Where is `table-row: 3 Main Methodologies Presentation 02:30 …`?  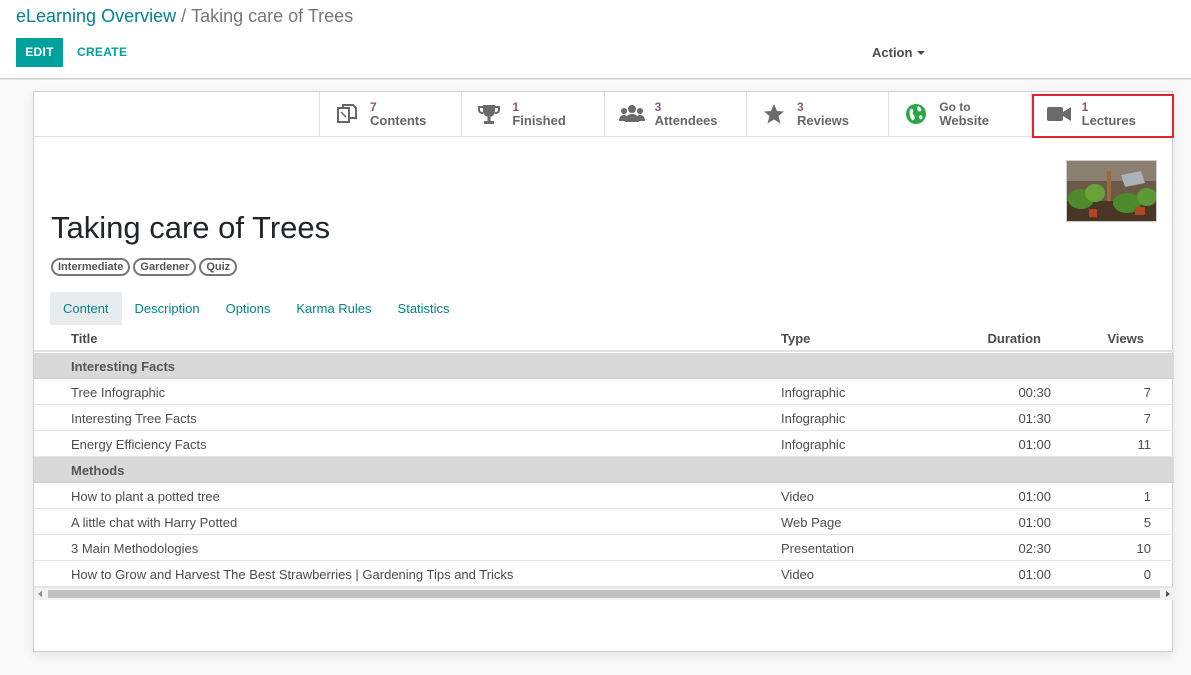
table-row: 3 Main Methodologies Presentation 02:30 … is located at coordinates (604, 548).